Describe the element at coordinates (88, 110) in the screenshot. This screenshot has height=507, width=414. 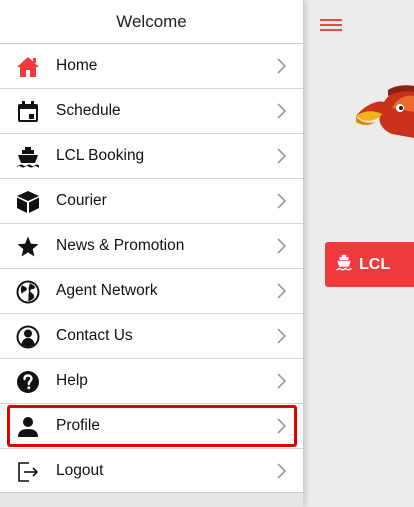
I see `menu-item-label: Schedule` at that location.